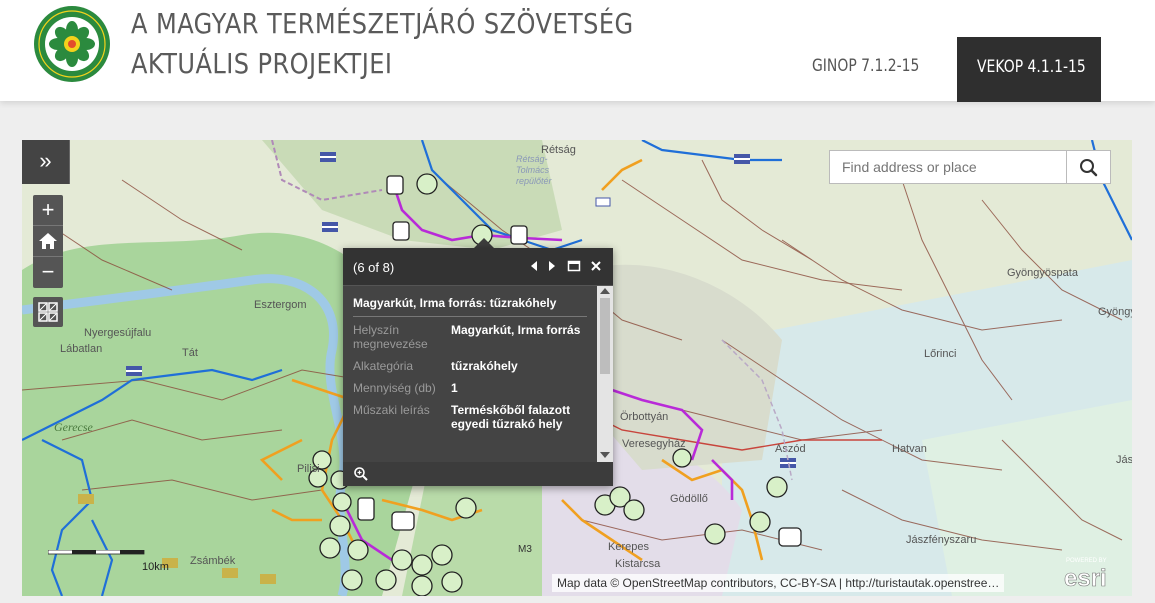  What do you see at coordinates (383, 366) in the screenshot?
I see `popup-field-label: Alkategória` at bounding box center [383, 366].